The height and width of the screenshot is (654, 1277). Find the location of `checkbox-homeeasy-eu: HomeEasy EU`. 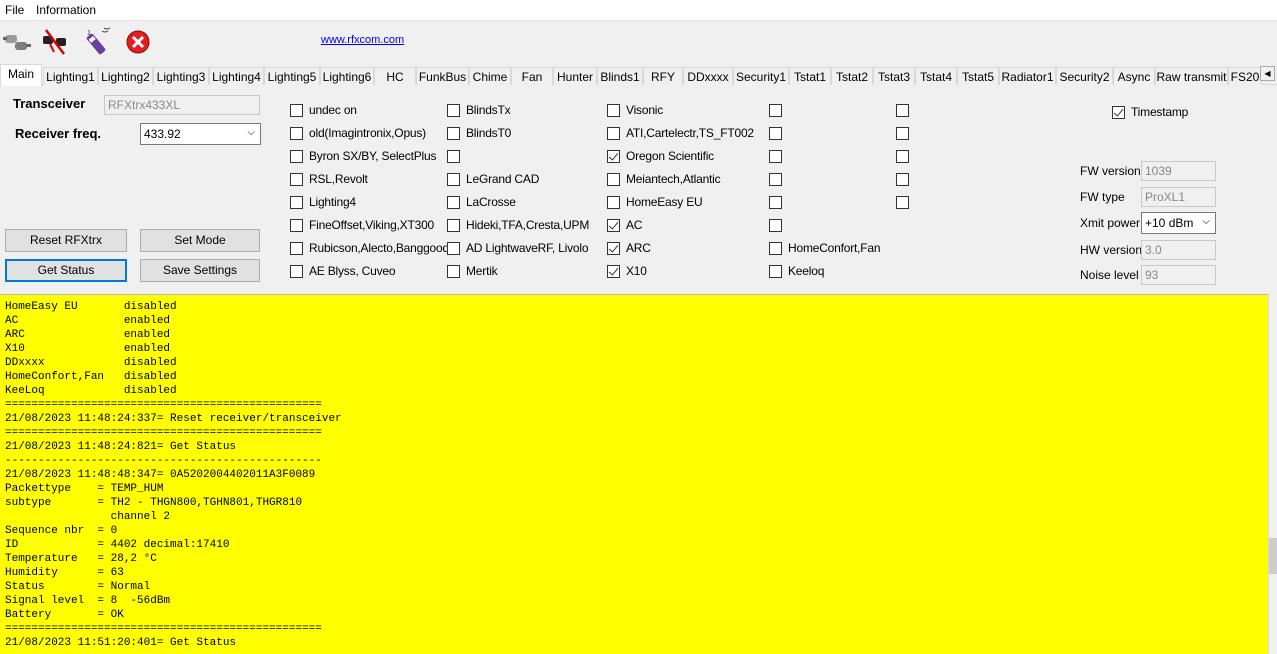

checkbox-homeeasy-eu: HomeEasy EU is located at coordinates (655, 202).